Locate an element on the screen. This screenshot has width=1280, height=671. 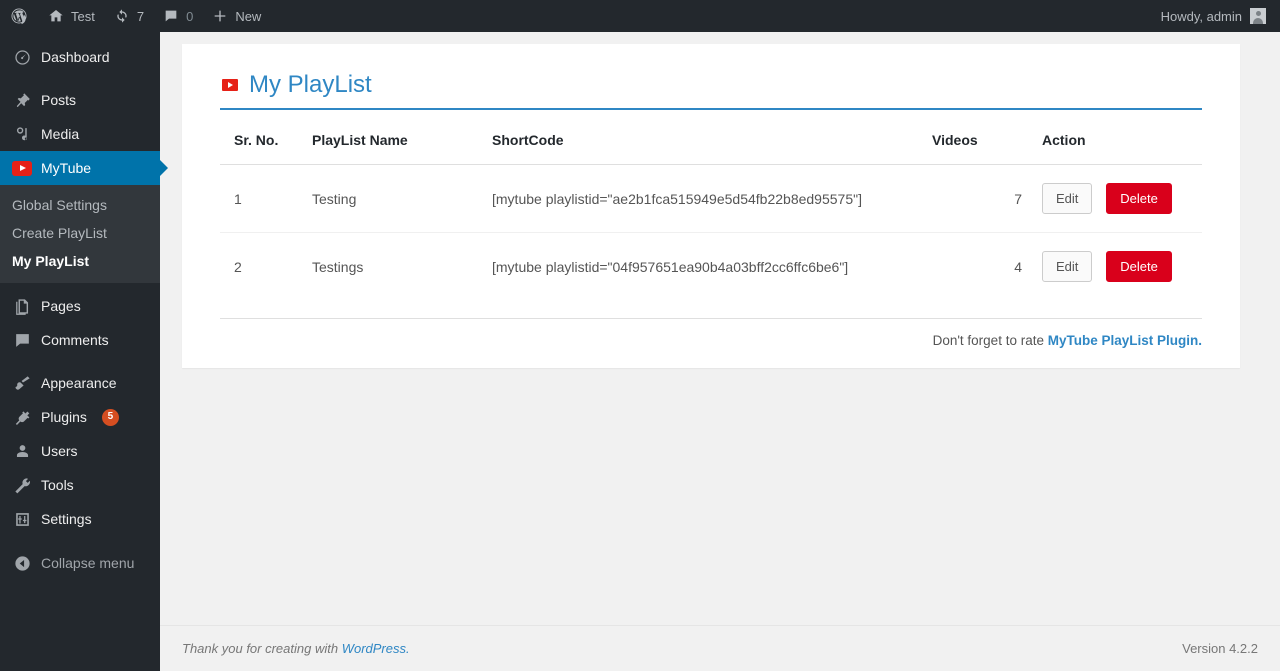
sidebar-item-label: Users is located at coordinates (59, 451).